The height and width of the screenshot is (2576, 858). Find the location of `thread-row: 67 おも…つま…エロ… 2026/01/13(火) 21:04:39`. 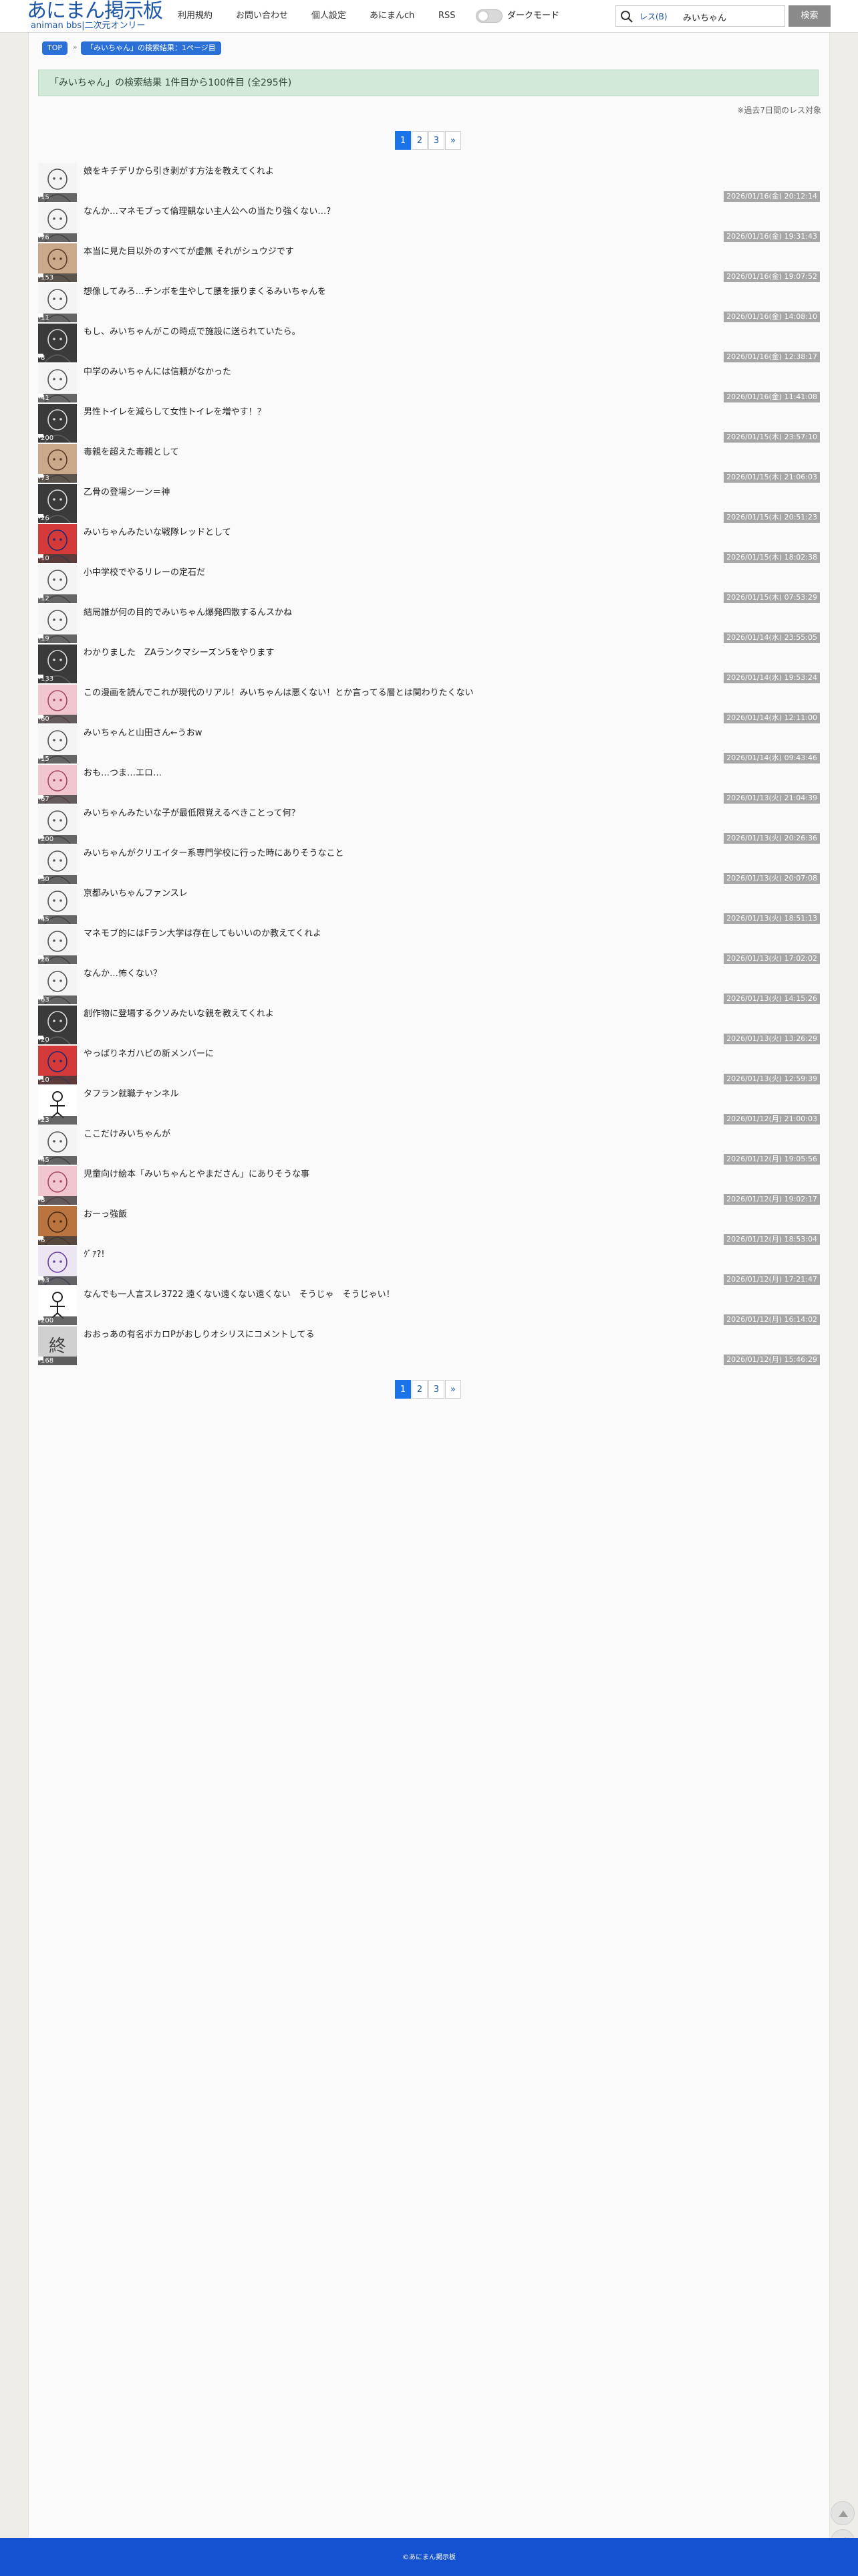

thread-row: 67 おも…つま…エロ… 2026/01/13(火) 21:04:39 is located at coordinates (429, 784).